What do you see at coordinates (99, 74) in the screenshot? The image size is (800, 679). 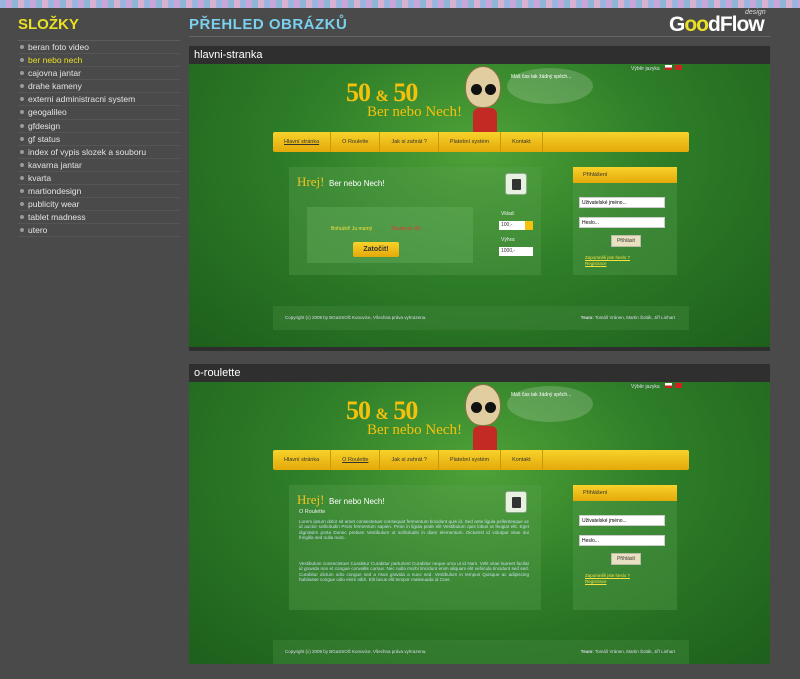 I see `folder-item: cajovna jantar` at bounding box center [99, 74].